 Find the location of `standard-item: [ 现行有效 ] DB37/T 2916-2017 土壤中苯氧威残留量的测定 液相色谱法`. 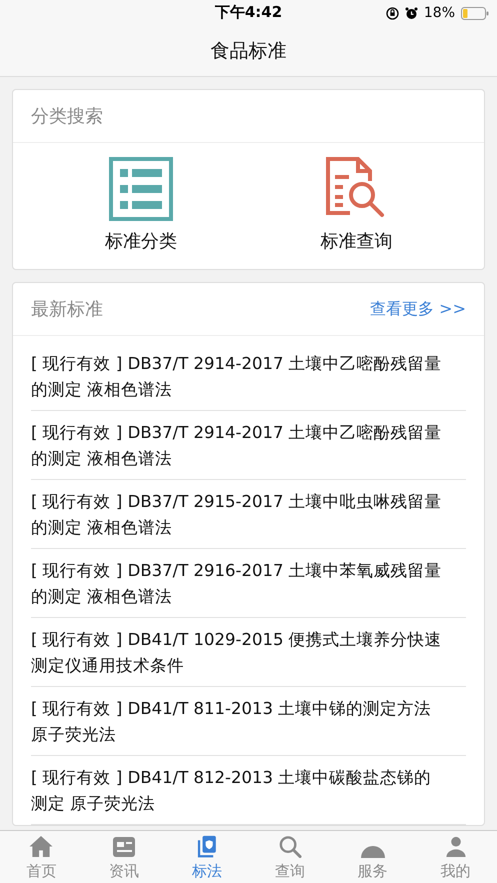

standard-item: [ 现行有效 ] DB37/T 2916-2017 土壤中苯氧威残留量的测定 液相色谱法 is located at coordinates (248, 584).